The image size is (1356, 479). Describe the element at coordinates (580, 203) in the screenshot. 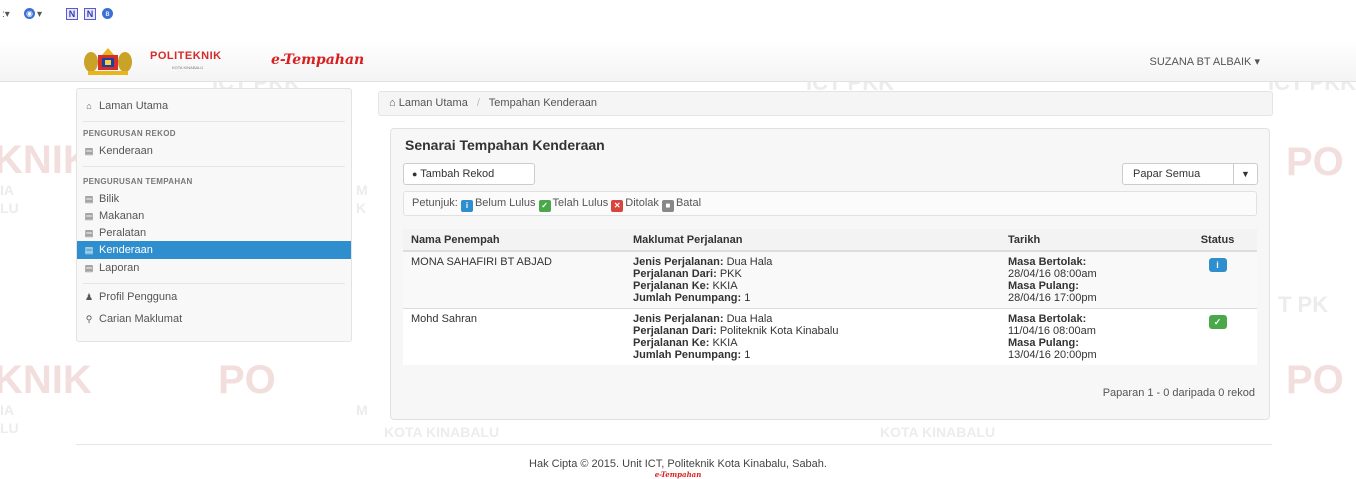

I see `legend-item: Telah Lulus` at that location.